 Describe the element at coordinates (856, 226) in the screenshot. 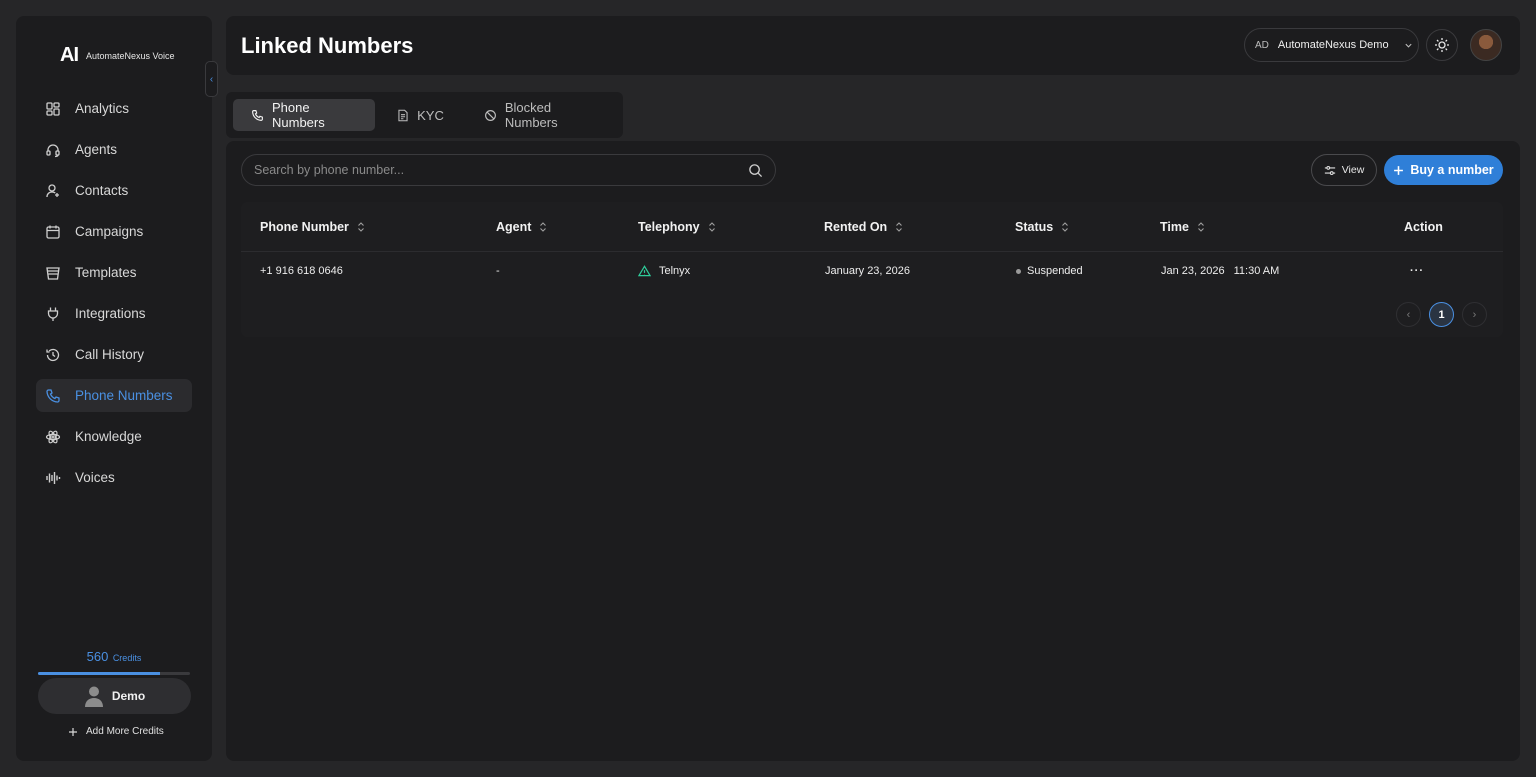

I see `column-label: Rented On` at that location.